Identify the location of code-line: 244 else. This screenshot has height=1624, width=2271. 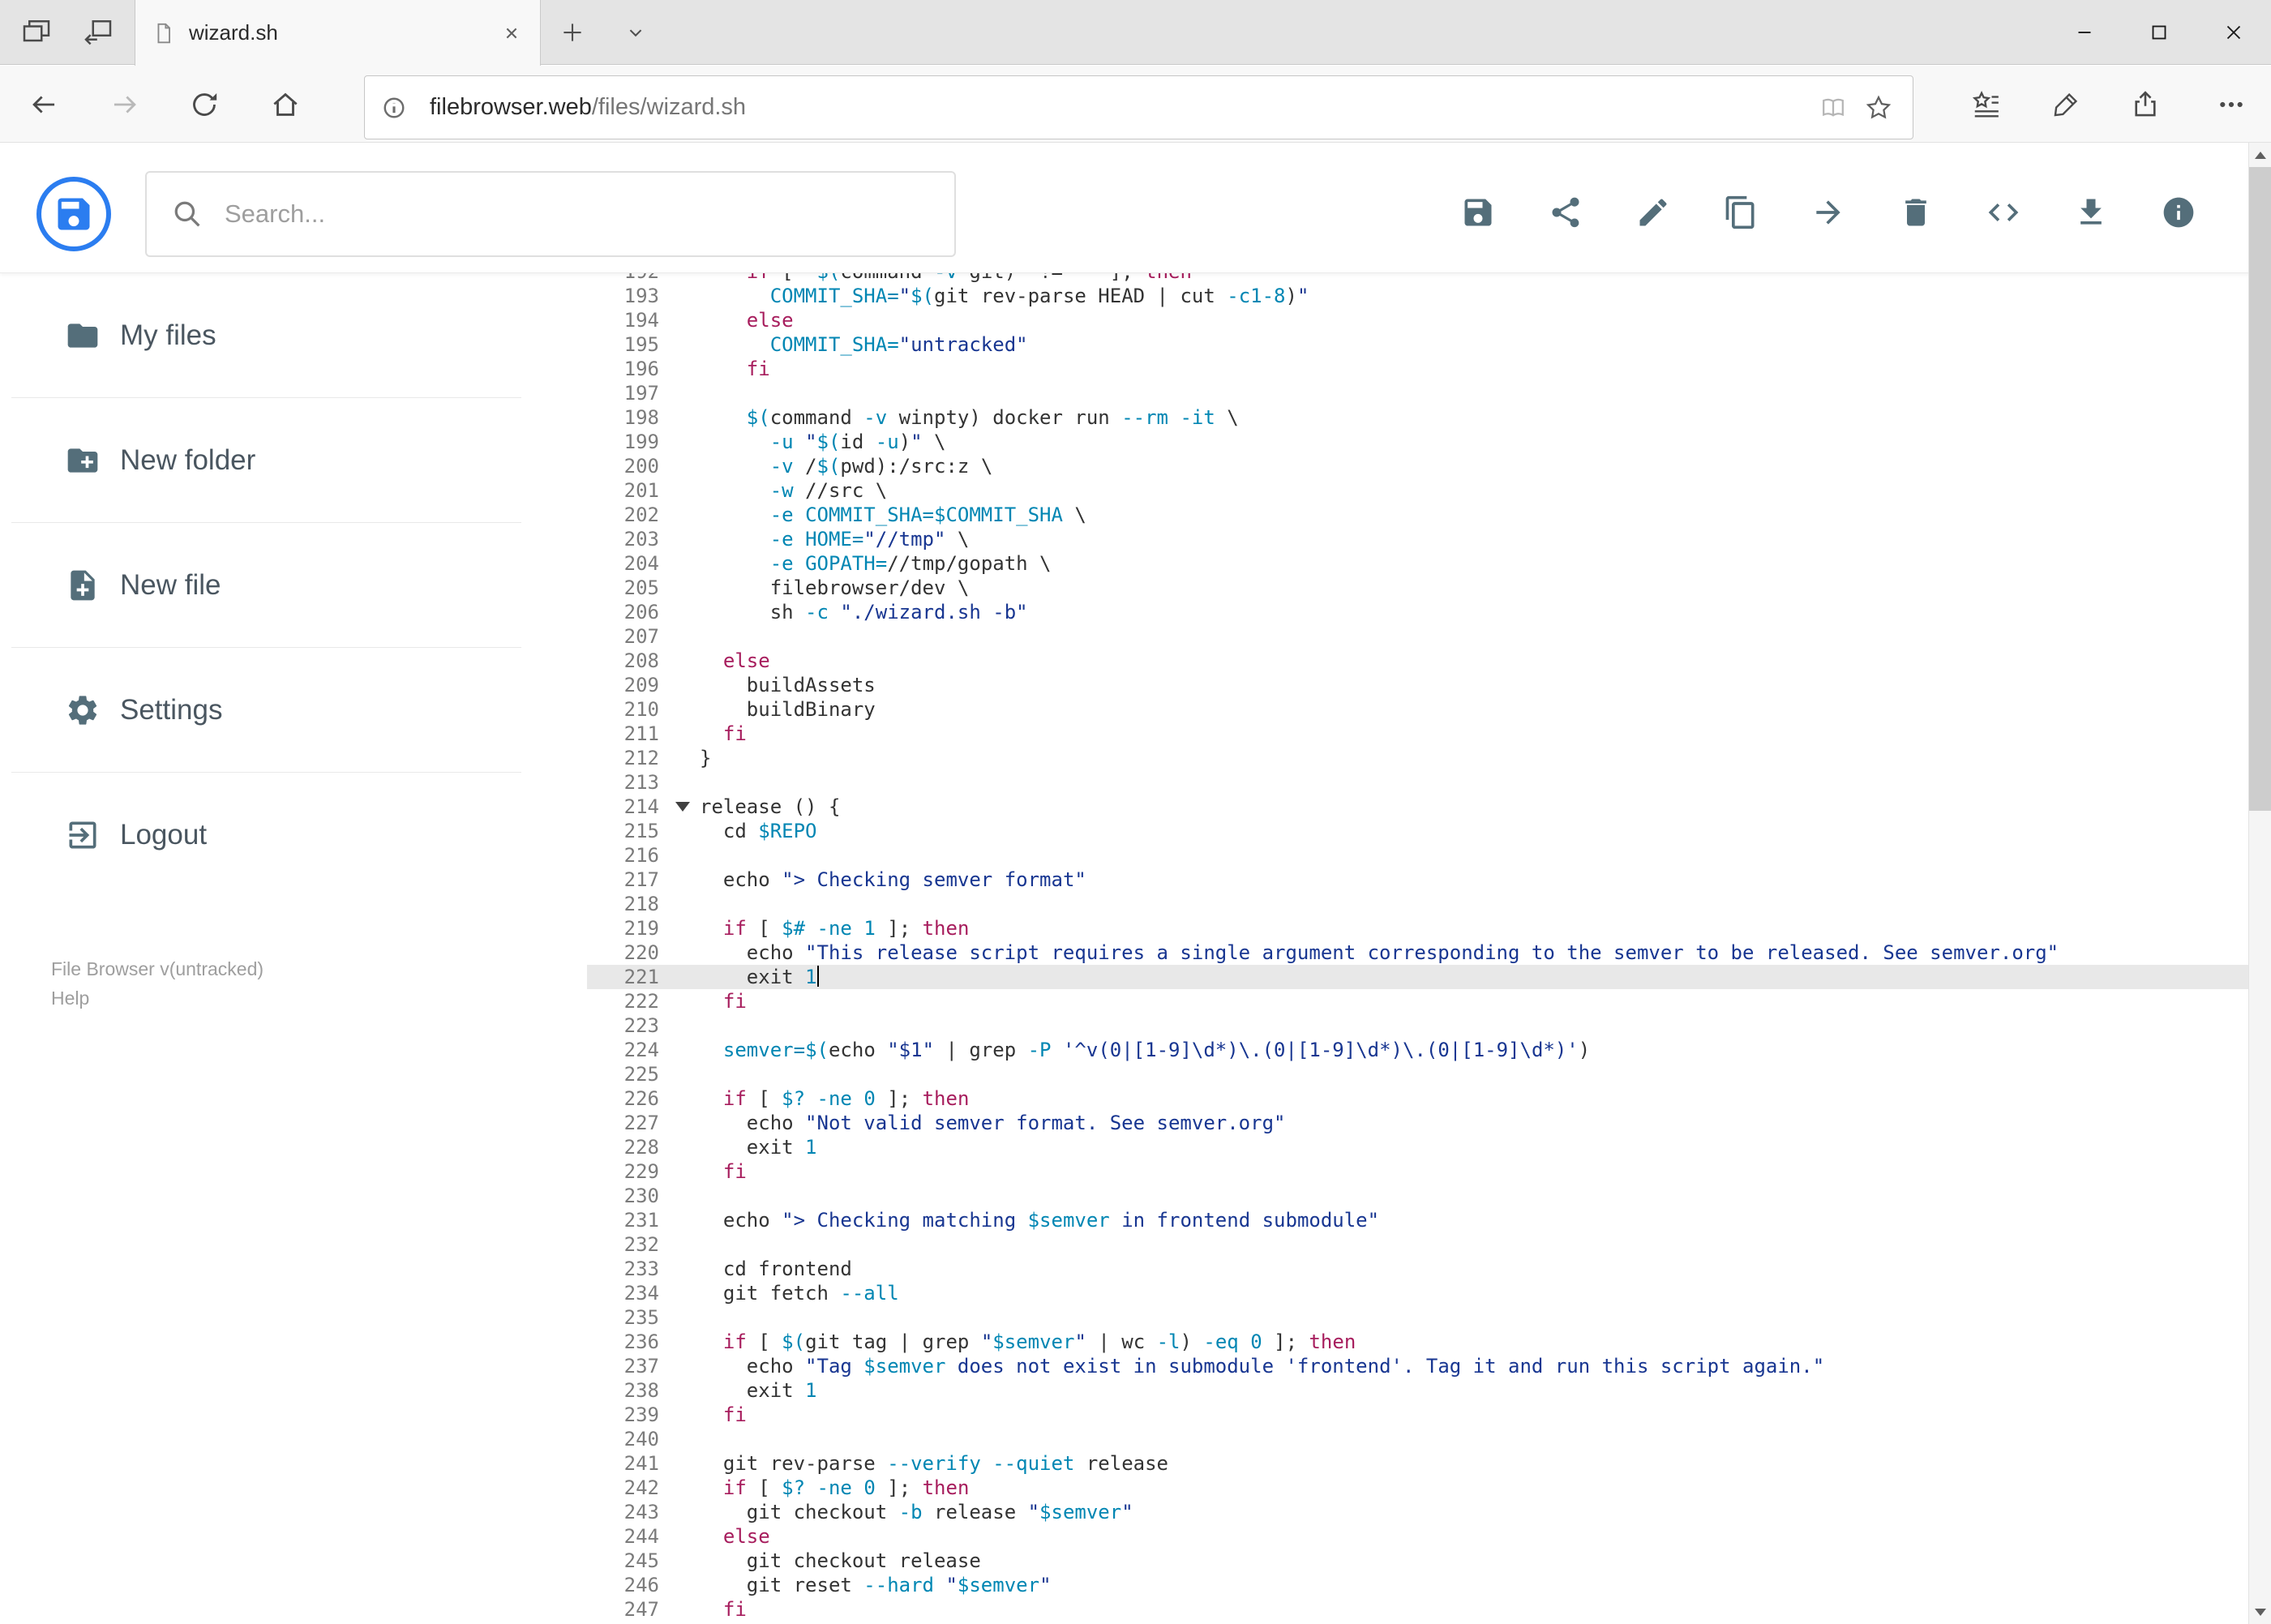
(1418, 1537).